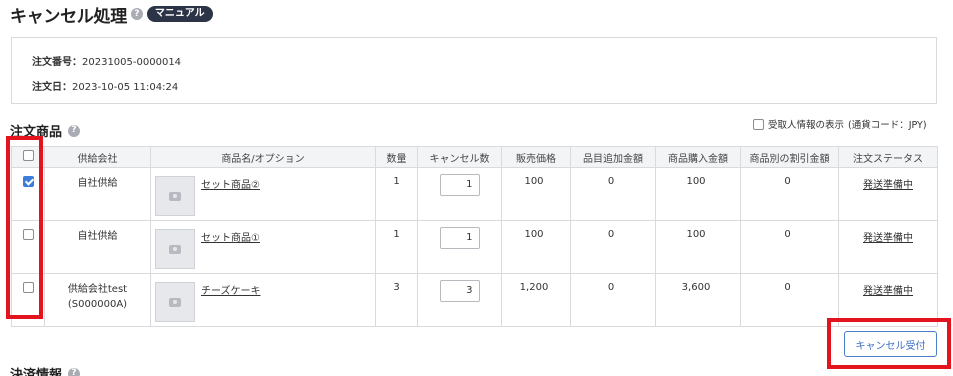 The width and height of the screenshot is (953, 376). What do you see at coordinates (230, 236) in the screenshot?
I see `product-name-link: セット商品①` at bounding box center [230, 236].